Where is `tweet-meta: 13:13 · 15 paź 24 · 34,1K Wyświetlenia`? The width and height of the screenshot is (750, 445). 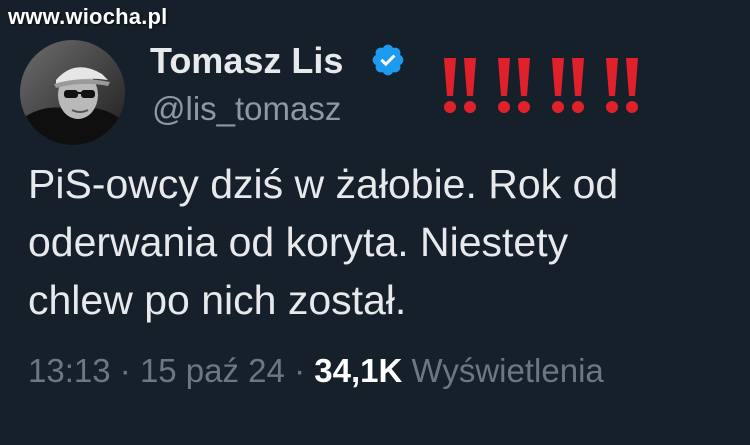 tweet-meta: 13:13 · 15 paź 24 · 34,1K Wyświetlenia is located at coordinates (316, 371).